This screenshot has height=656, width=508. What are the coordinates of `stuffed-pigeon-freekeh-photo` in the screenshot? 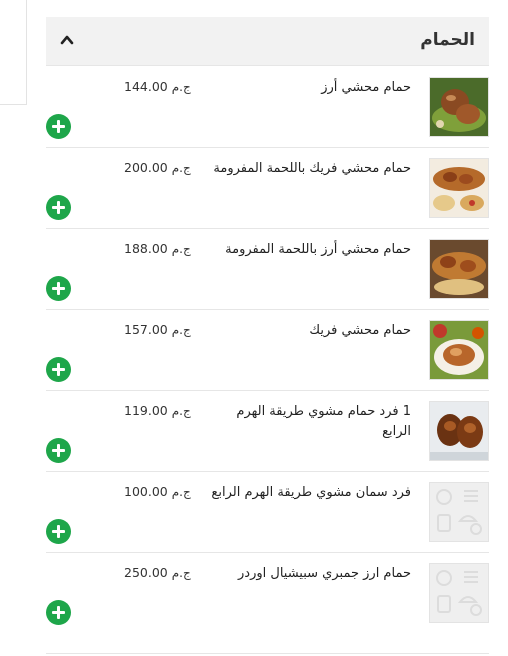 It's located at (459, 350).